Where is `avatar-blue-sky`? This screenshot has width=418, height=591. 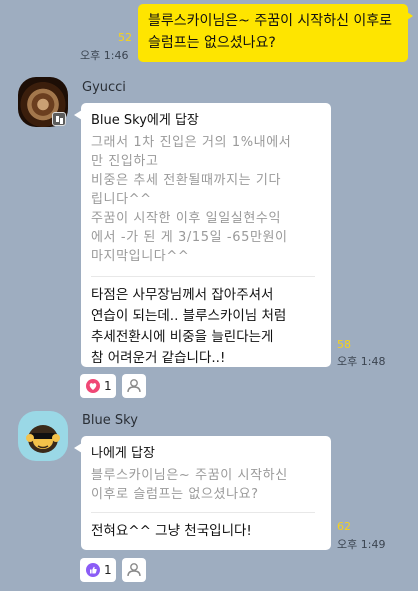
avatar-blue-sky is located at coordinates (43, 436).